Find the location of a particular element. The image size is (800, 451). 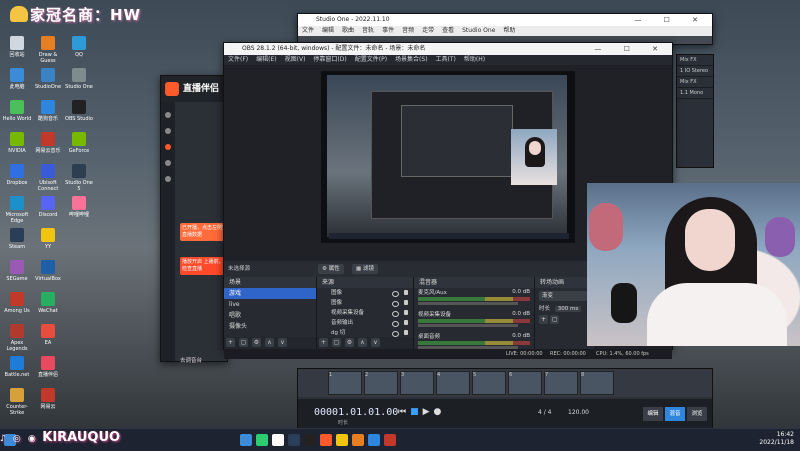

desktop-icon: SEGame is located at coordinates (17, 271).